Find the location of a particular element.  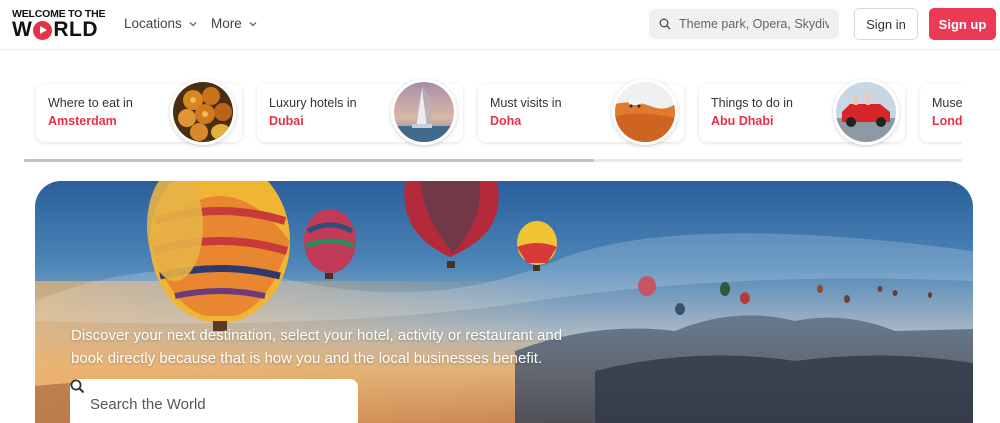

desert-dunes-thumbnail is located at coordinates (645, 112).